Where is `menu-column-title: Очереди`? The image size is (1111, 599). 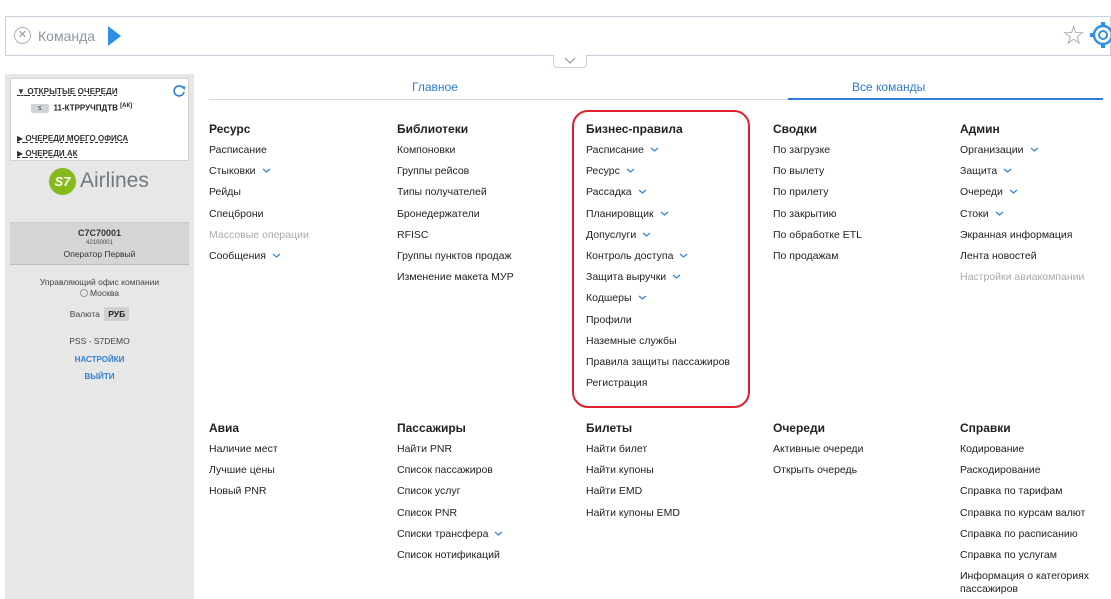
menu-column-title: Очереди is located at coordinates (799, 428).